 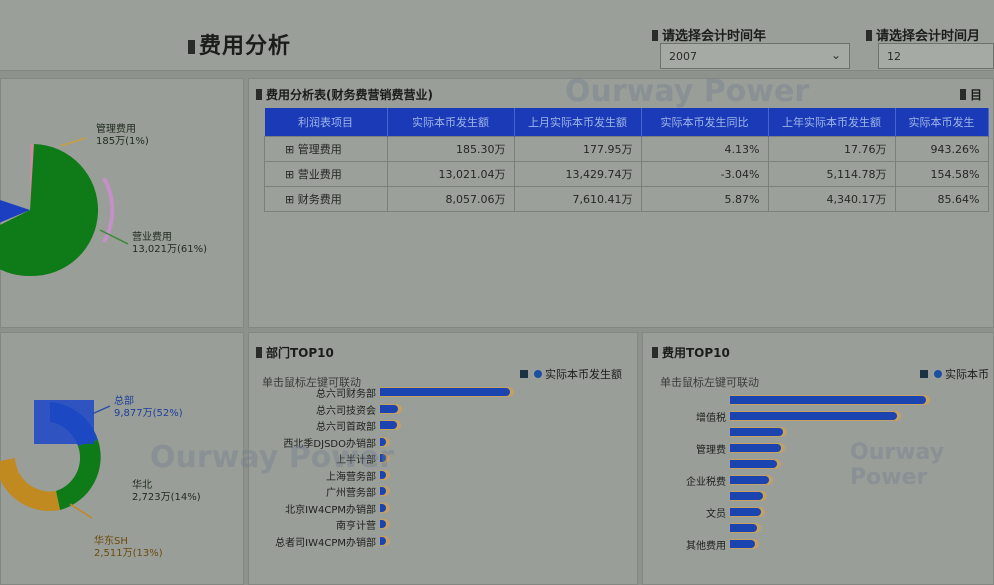 What do you see at coordinates (705, 122) in the screenshot?
I see `col-header-yoy: 实际本币发生同比` at bounding box center [705, 122].